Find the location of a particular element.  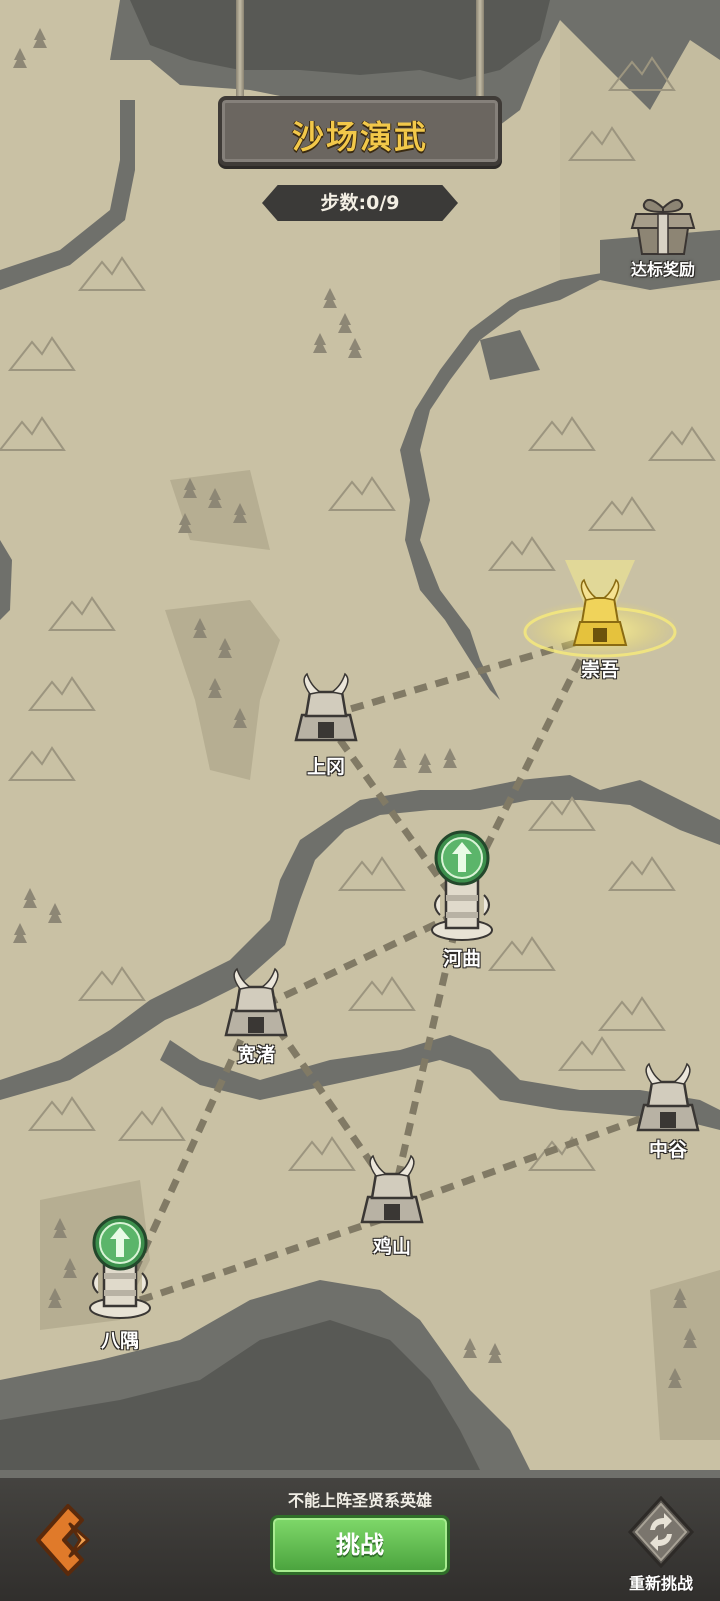

refresh-icon is located at coordinates (661, 1532).